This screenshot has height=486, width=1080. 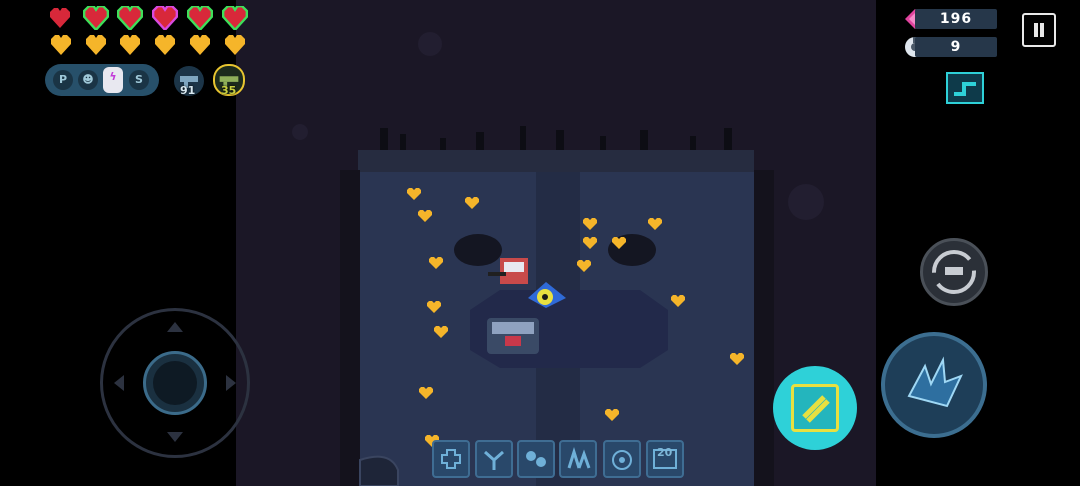 What do you see at coordinates (188, 90) in the screenshot?
I see `weapon-ammo-secondary: 91` at bounding box center [188, 90].